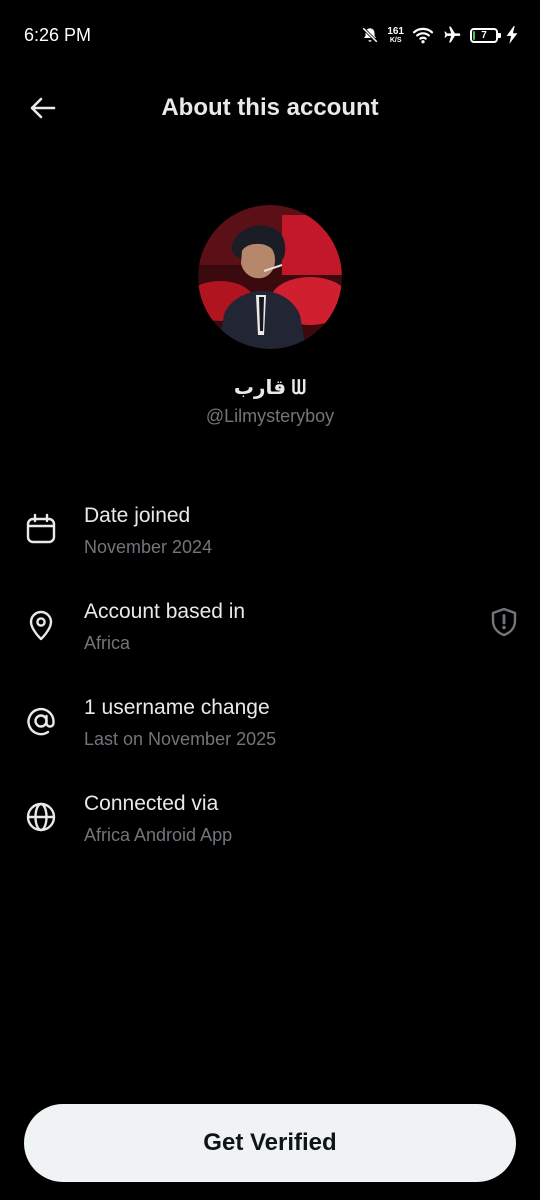  Describe the element at coordinates (270, 1143) in the screenshot. I see `get-verified-button: Get Verified` at that location.